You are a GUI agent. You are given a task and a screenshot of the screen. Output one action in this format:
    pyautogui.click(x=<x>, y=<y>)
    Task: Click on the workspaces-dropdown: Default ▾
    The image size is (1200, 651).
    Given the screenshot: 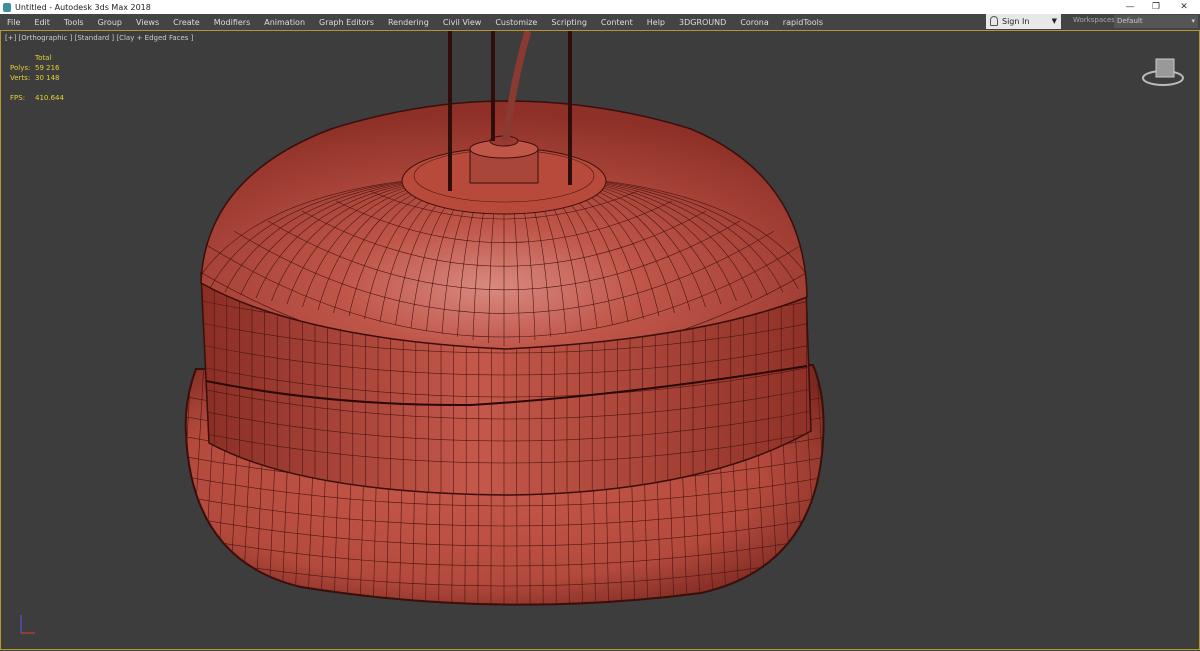 What is the action you would take?
    pyautogui.click(x=1156, y=21)
    